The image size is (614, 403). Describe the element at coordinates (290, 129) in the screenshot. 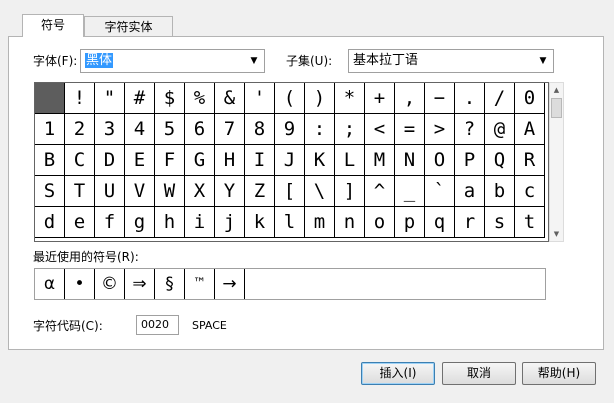

I see `symbol-cell: 9` at that location.